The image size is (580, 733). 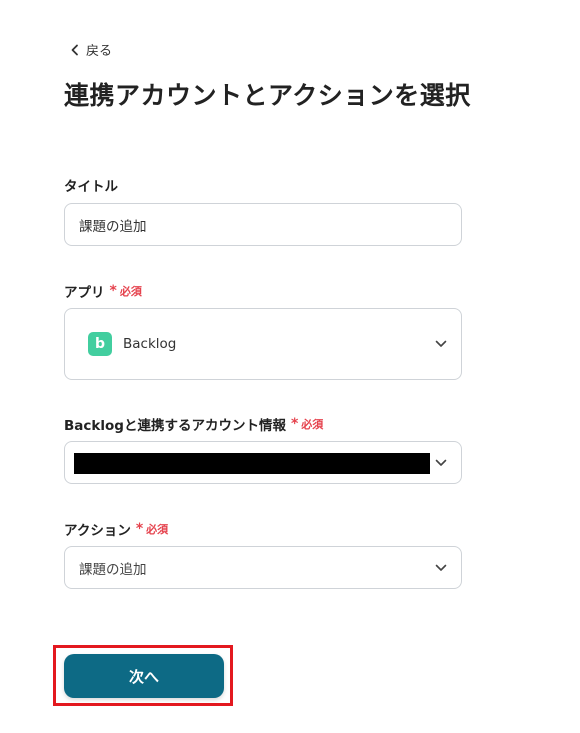 I want to click on page-title: 連携アカウントとアクションを選択, so click(x=267, y=95).